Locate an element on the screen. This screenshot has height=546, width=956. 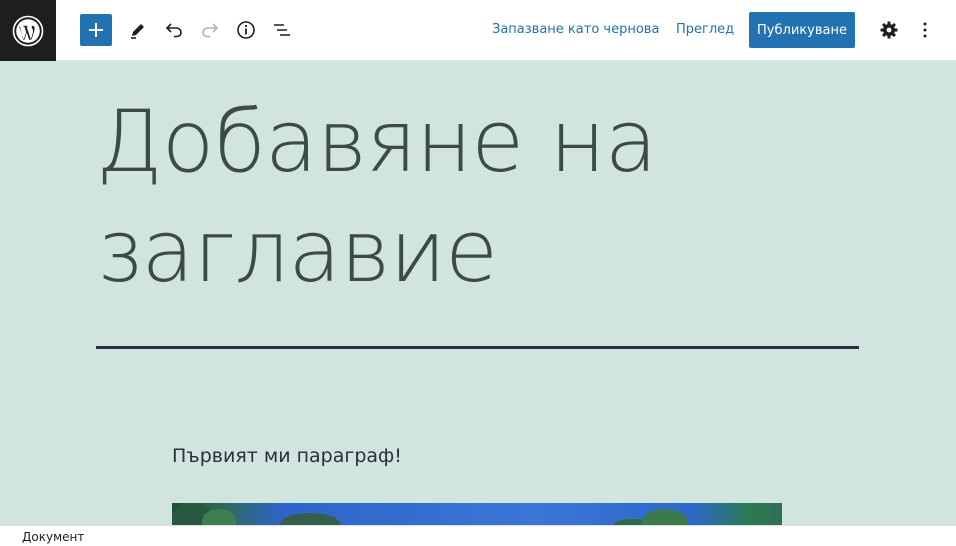
wordpress-logo-icon is located at coordinates (28, 30).